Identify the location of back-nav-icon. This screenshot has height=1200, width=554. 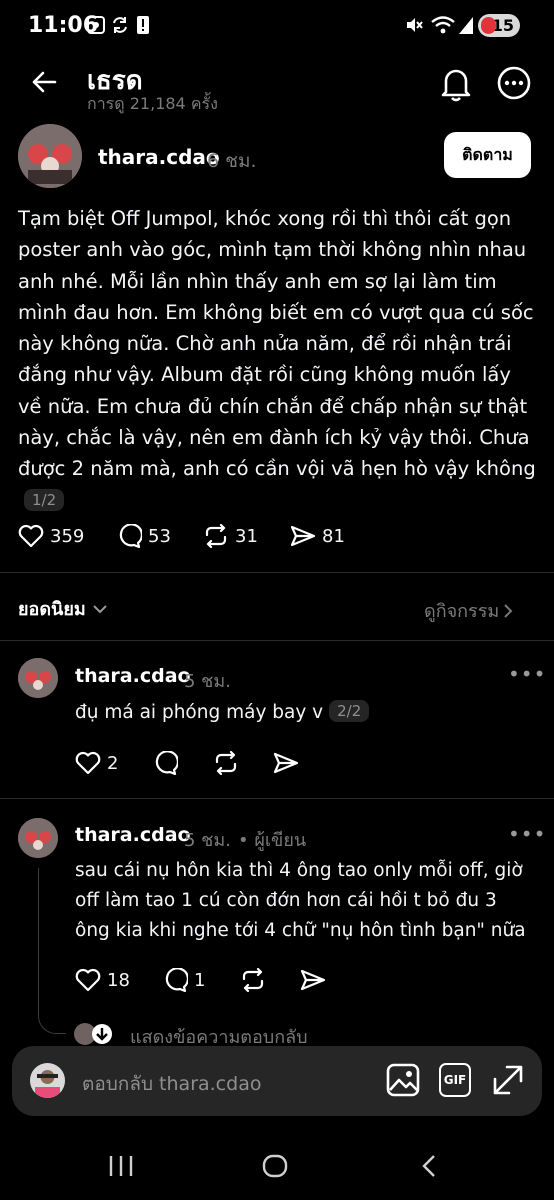
(429, 1166).